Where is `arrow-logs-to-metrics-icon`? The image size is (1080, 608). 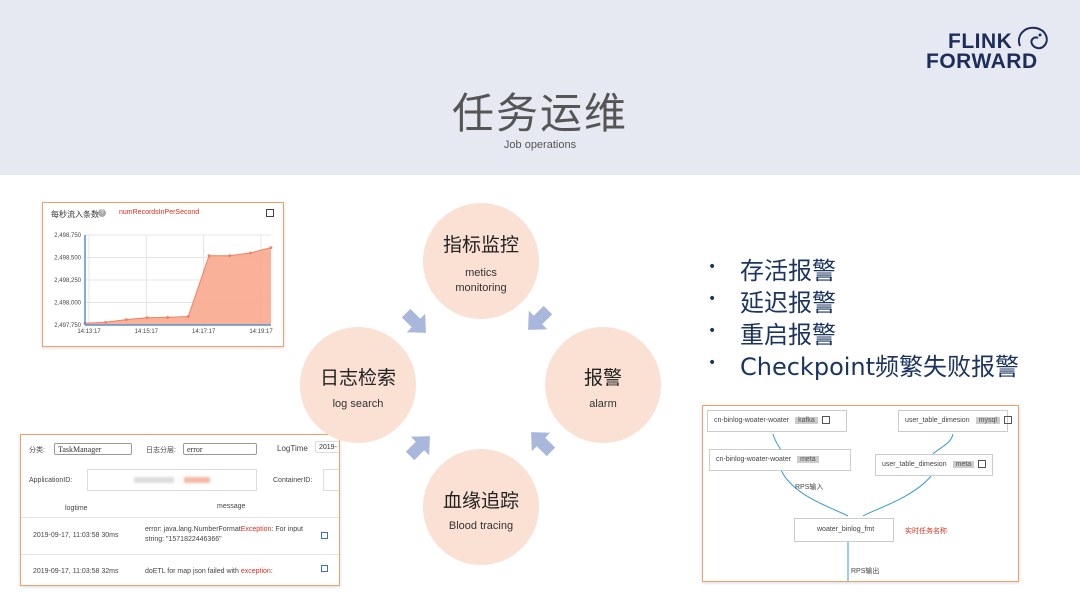
arrow-logs-to-metrics-icon is located at coordinates (413, 320).